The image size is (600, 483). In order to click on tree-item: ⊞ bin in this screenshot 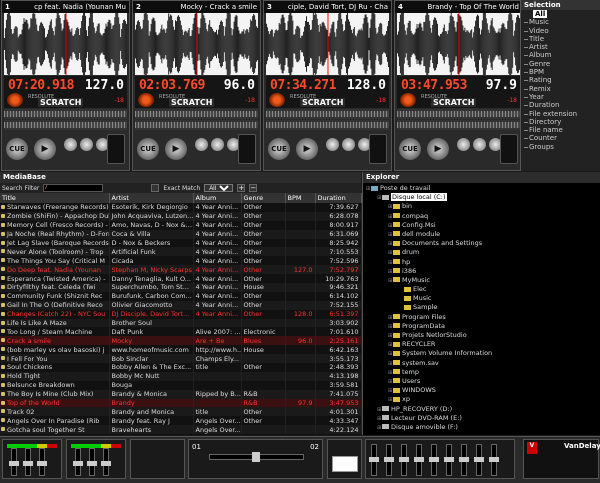, I will do `click(481, 206)`.